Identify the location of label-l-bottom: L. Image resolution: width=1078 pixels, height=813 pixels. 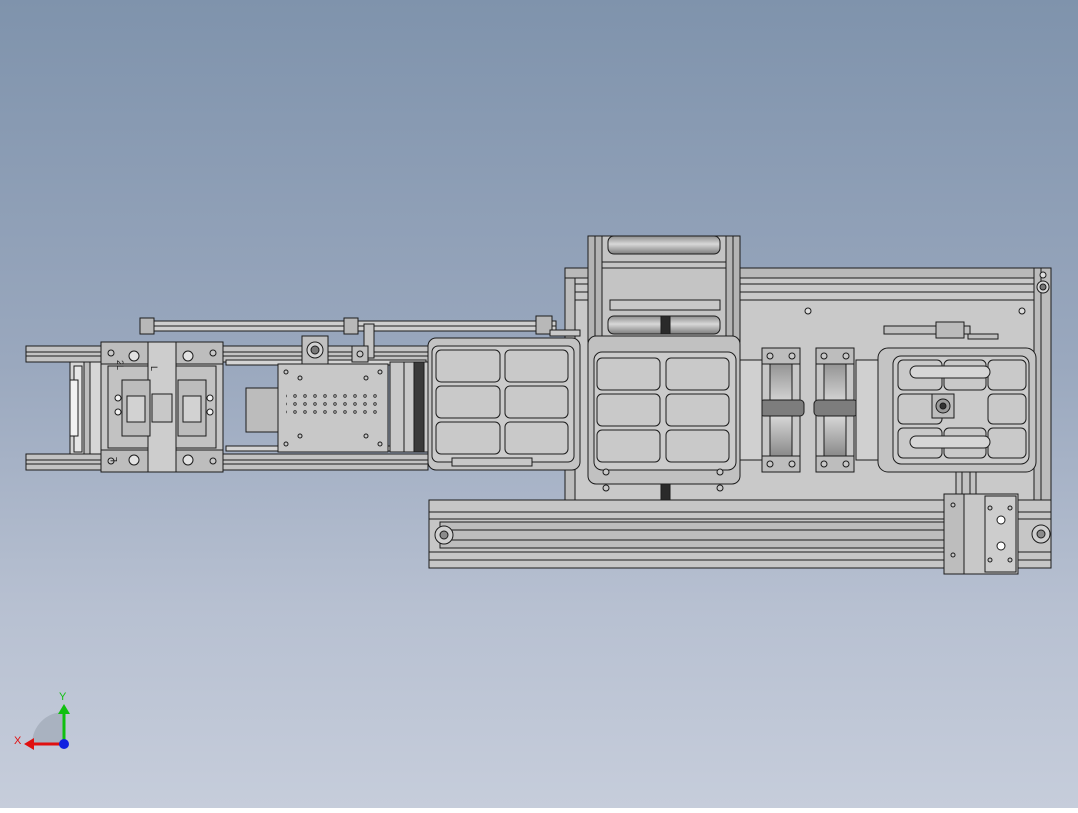
(114, 459).